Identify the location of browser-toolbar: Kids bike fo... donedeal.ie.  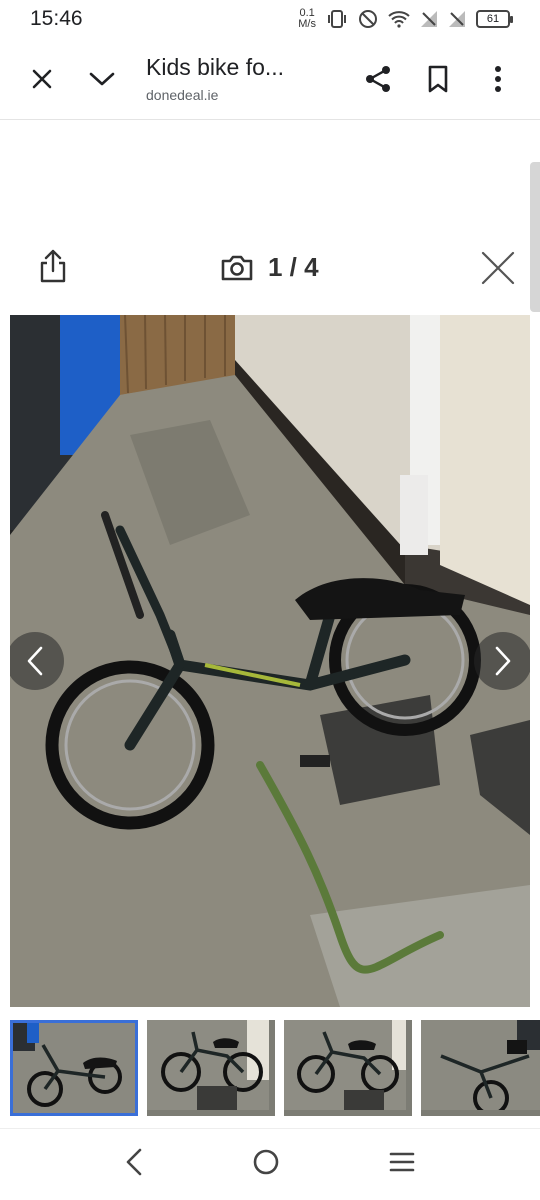
(270, 79).